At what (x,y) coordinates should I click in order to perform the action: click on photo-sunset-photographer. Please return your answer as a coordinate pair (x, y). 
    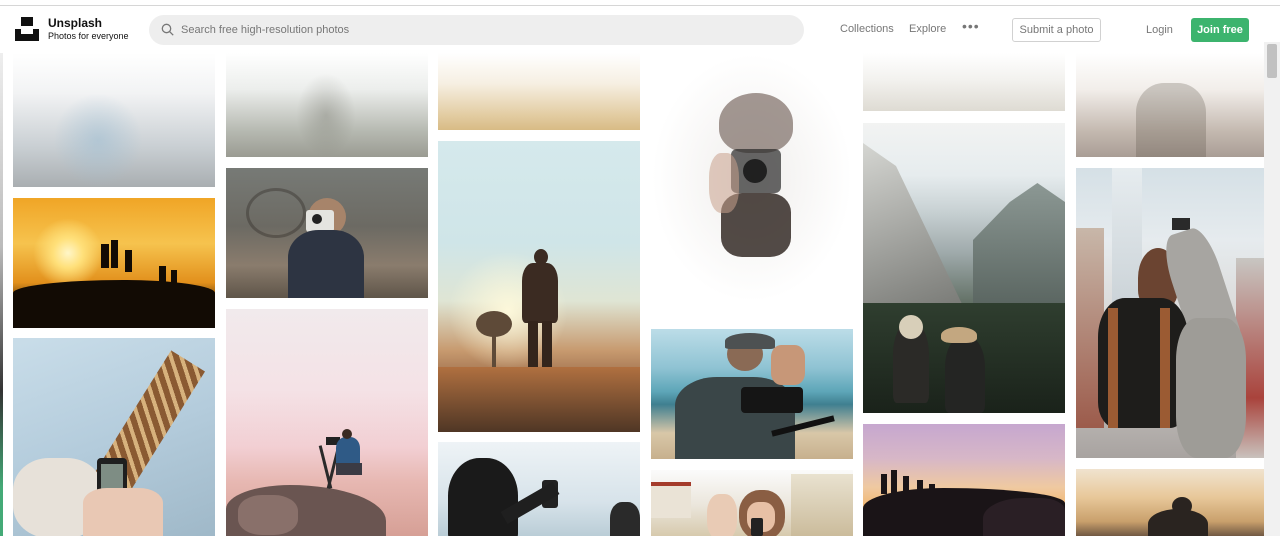
    Looking at the image, I should click on (1170, 502).